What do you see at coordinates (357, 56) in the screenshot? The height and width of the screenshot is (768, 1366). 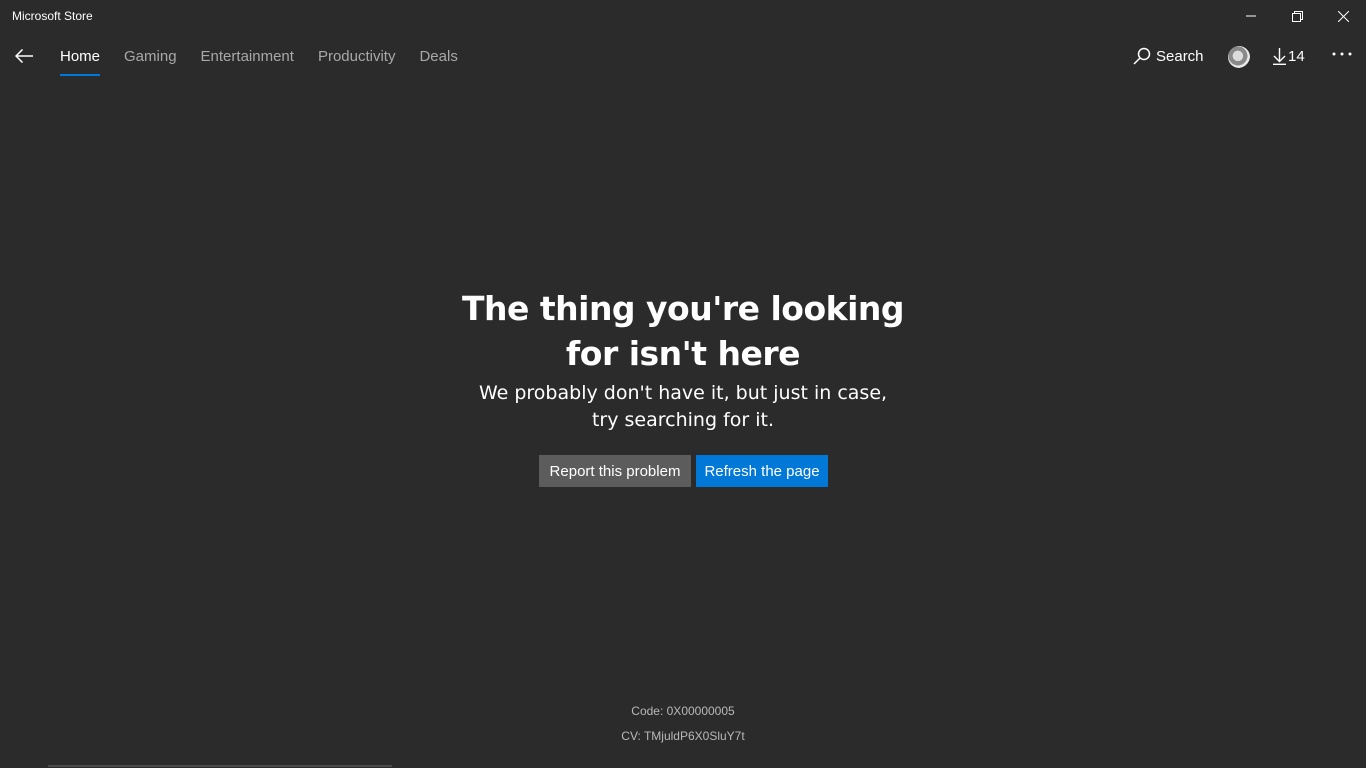 I see `tab-productivity: Productivity` at bounding box center [357, 56].